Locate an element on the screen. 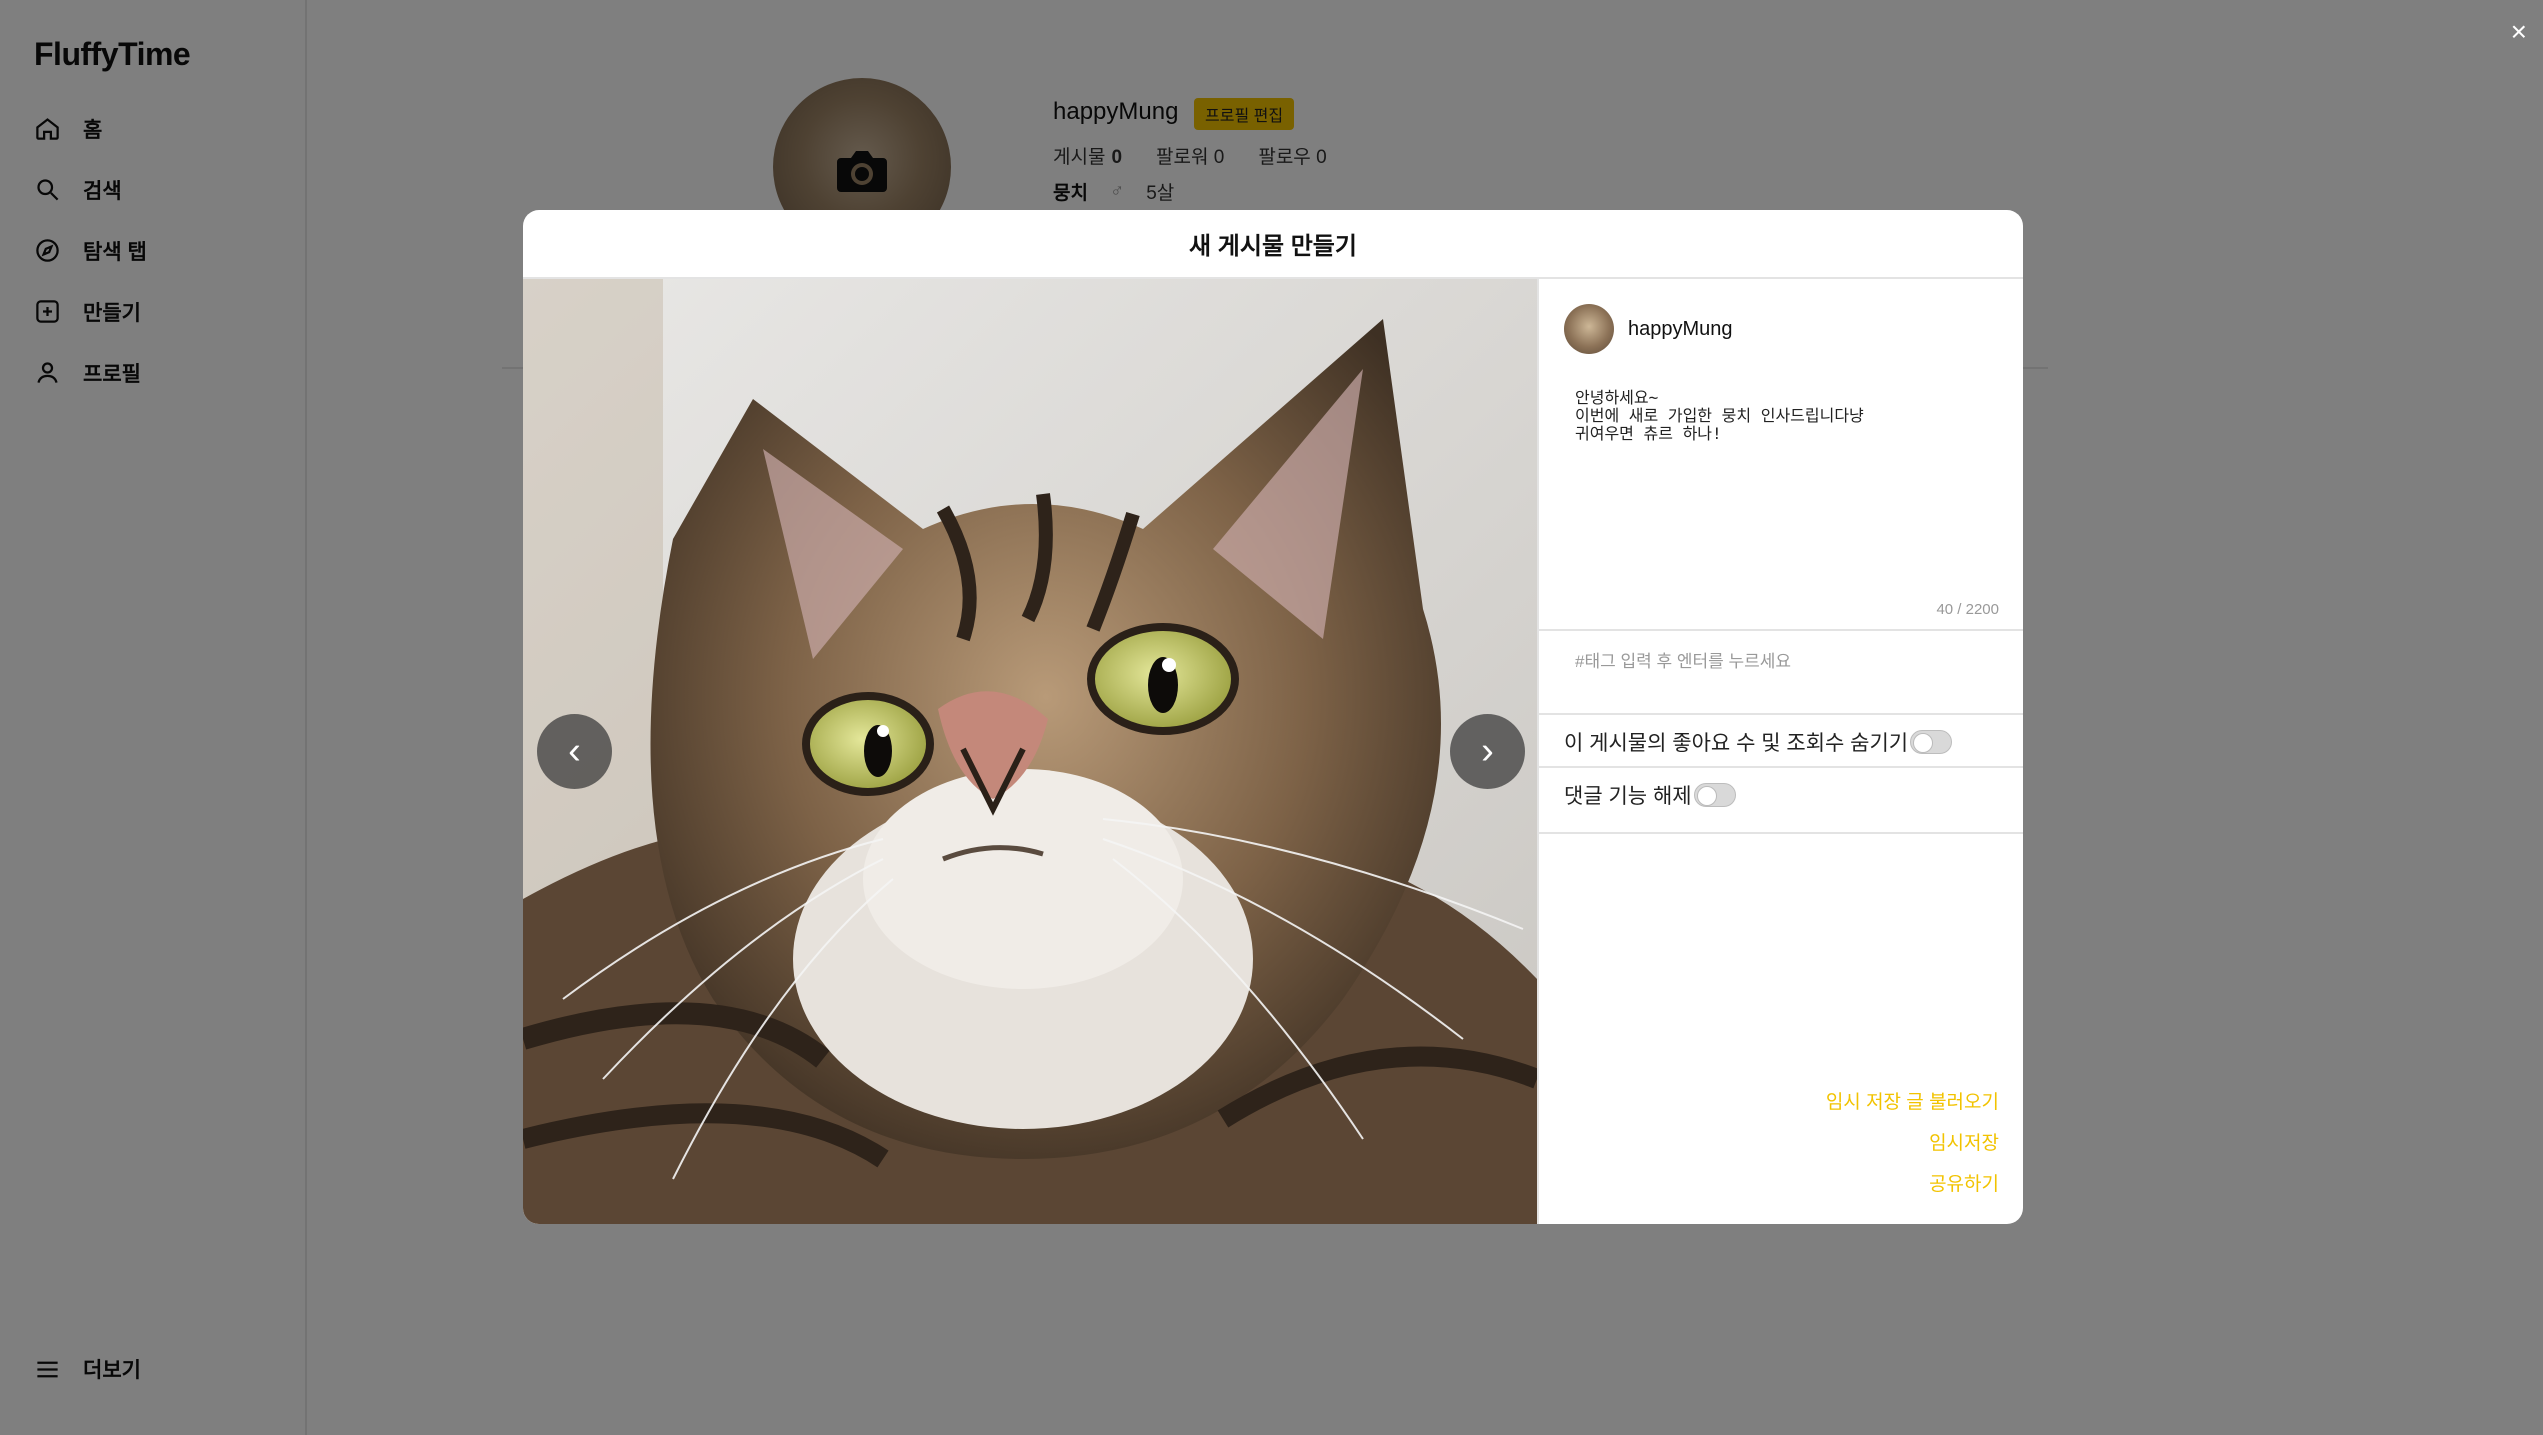 The width and height of the screenshot is (2543, 1435). load-draft-button: 임시 저장 글 불러오기 is located at coordinates (1912, 1100).